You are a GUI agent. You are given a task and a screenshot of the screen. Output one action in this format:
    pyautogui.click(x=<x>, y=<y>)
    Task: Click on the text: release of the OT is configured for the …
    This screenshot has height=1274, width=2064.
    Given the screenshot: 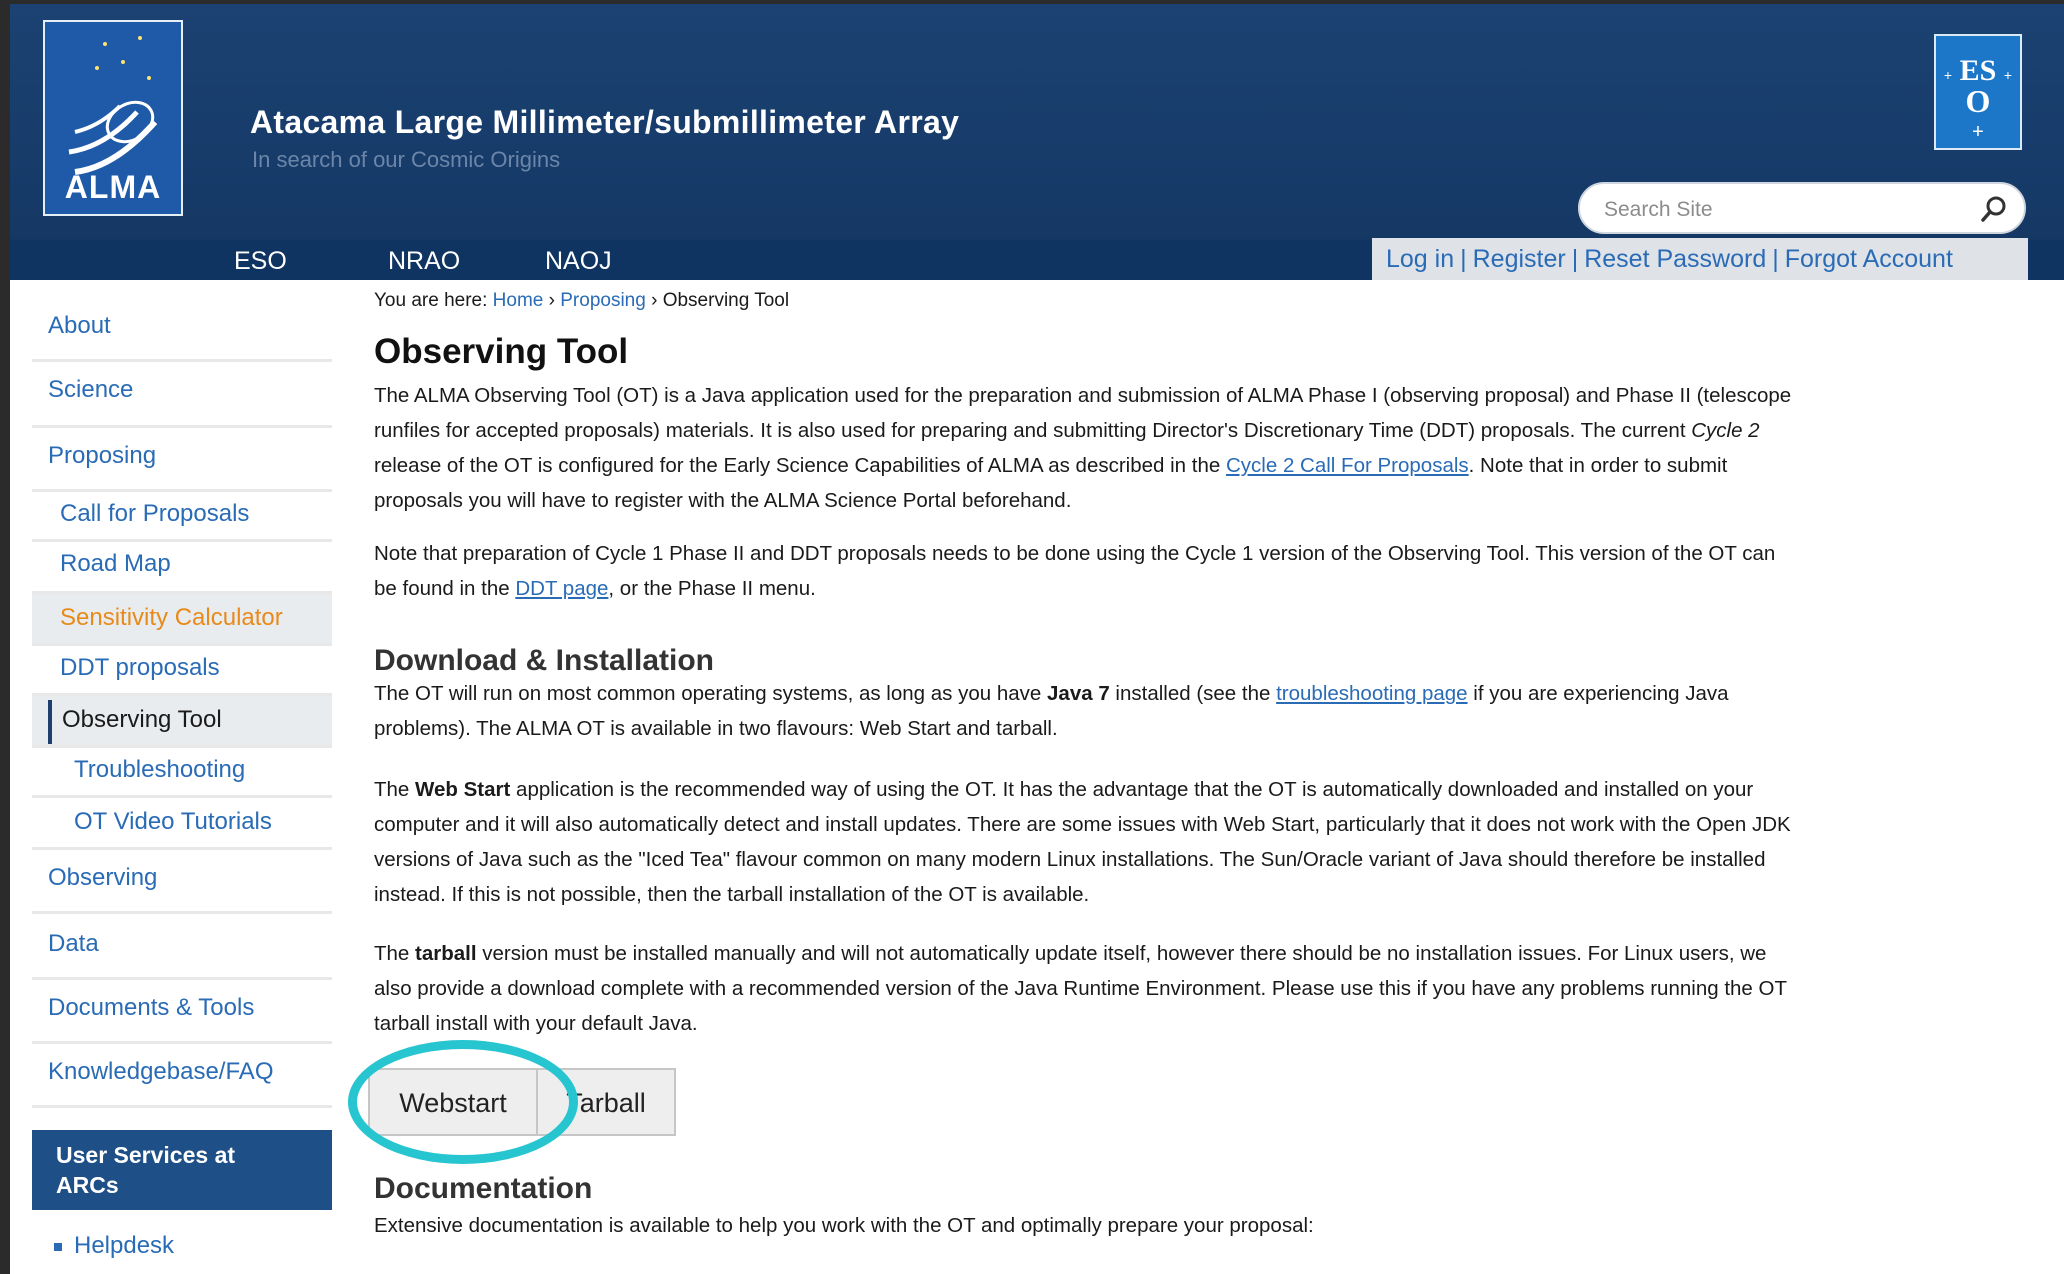 What is the action you would take?
    pyautogui.click(x=800, y=465)
    